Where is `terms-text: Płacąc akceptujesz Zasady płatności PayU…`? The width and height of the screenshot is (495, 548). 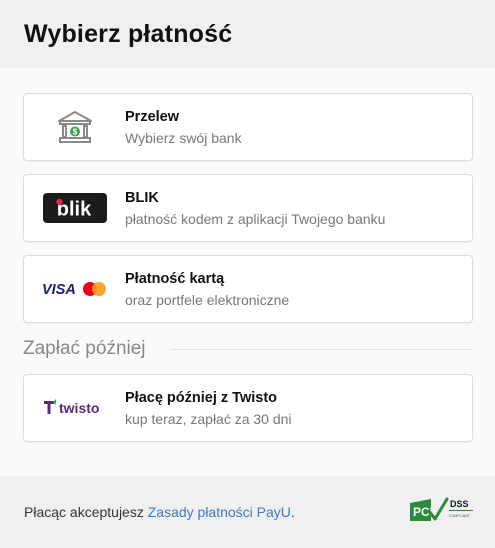
terms-text: Płacąc akceptujesz Zasady płatności PayU… is located at coordinates (159, 512).